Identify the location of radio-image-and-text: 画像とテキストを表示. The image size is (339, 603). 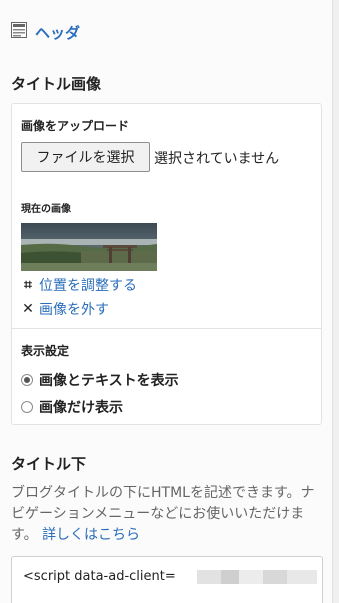
(100, 380).